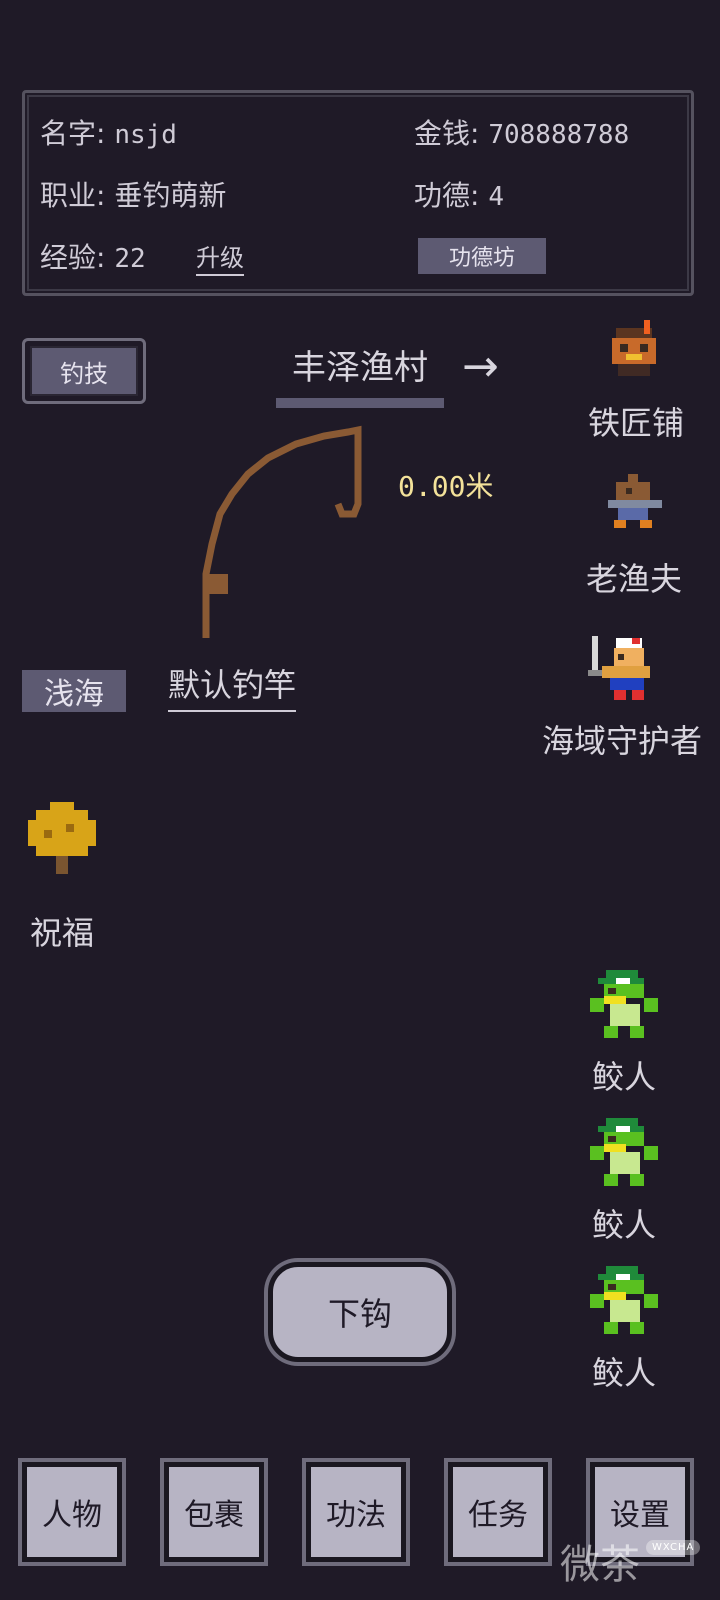 Image resolution: width=720 pixels, height=1600 pixels. I want to click on nav-quests-button: 任务, so click(498, 1512).